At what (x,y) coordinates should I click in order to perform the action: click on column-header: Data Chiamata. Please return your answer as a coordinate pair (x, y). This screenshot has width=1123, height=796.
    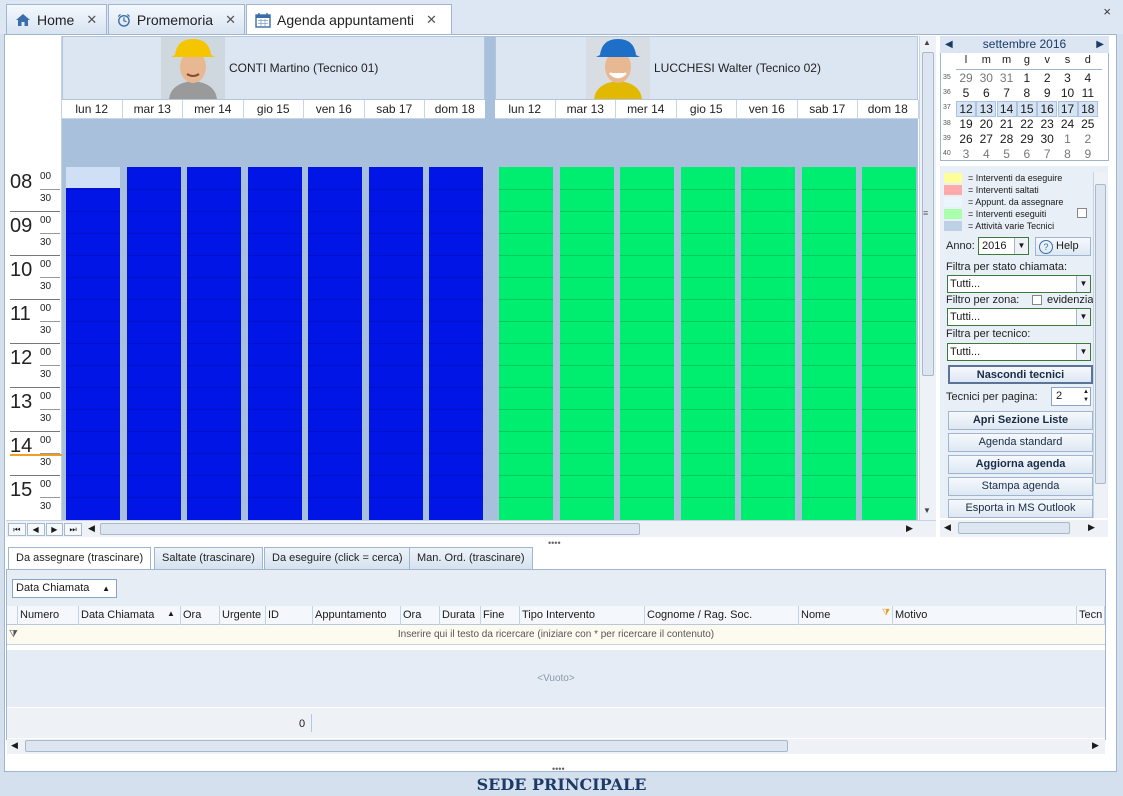
    Looking at the image, I should click on (130, 615).